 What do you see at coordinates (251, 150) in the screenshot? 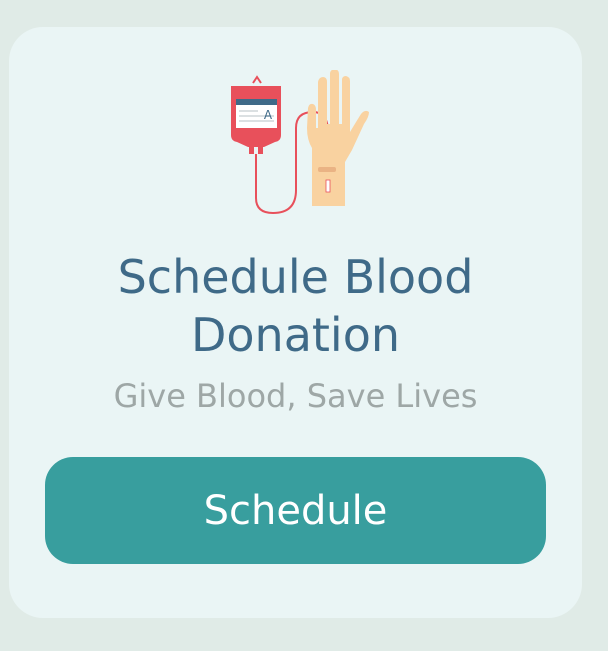
I see `bag-nozzle-left` at bounding box center [251, 150].